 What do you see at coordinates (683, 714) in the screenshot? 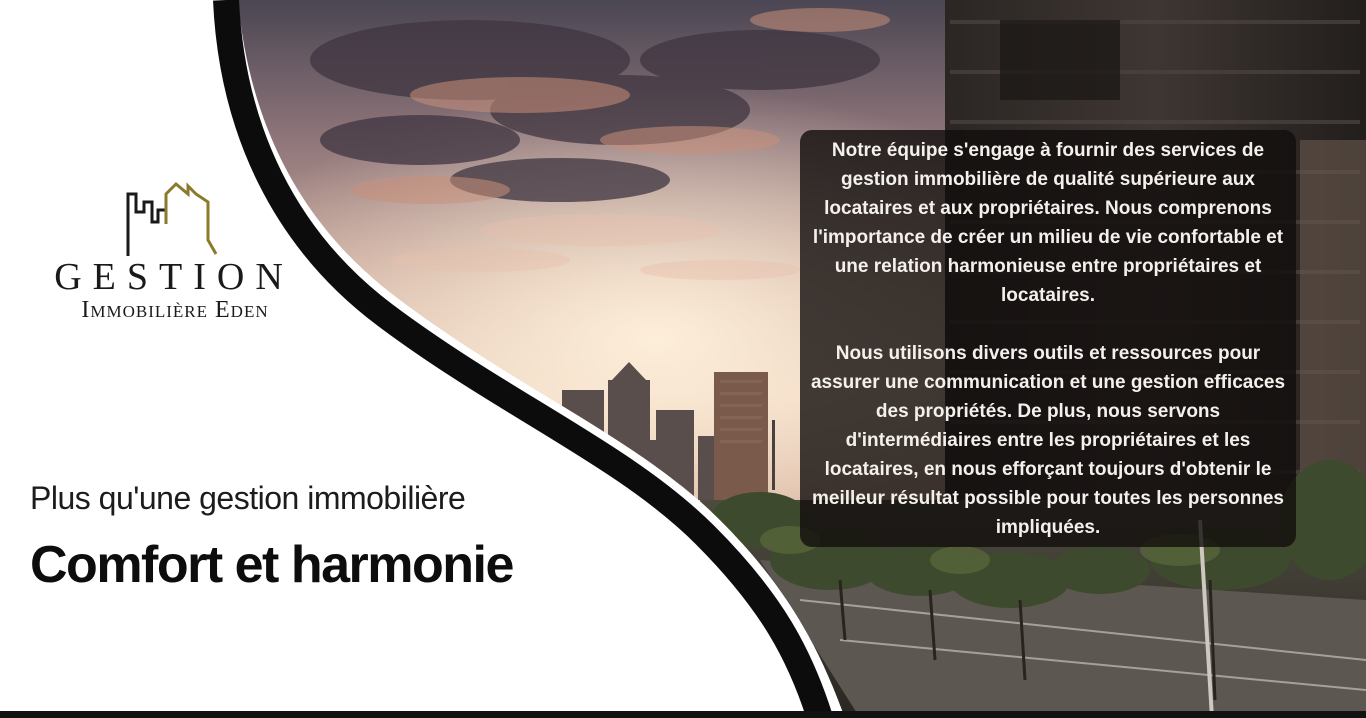
I see `bottom-border` at bounding box center [683, 714].